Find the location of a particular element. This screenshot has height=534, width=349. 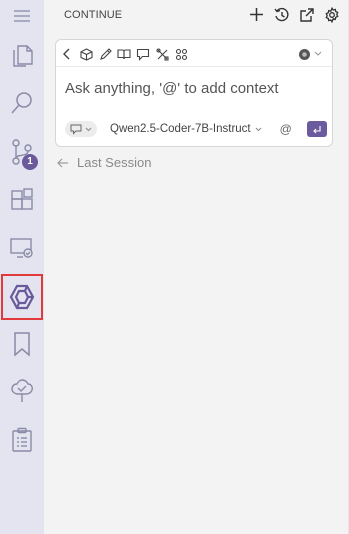

grid-icon is located at coordinates (181, 54).